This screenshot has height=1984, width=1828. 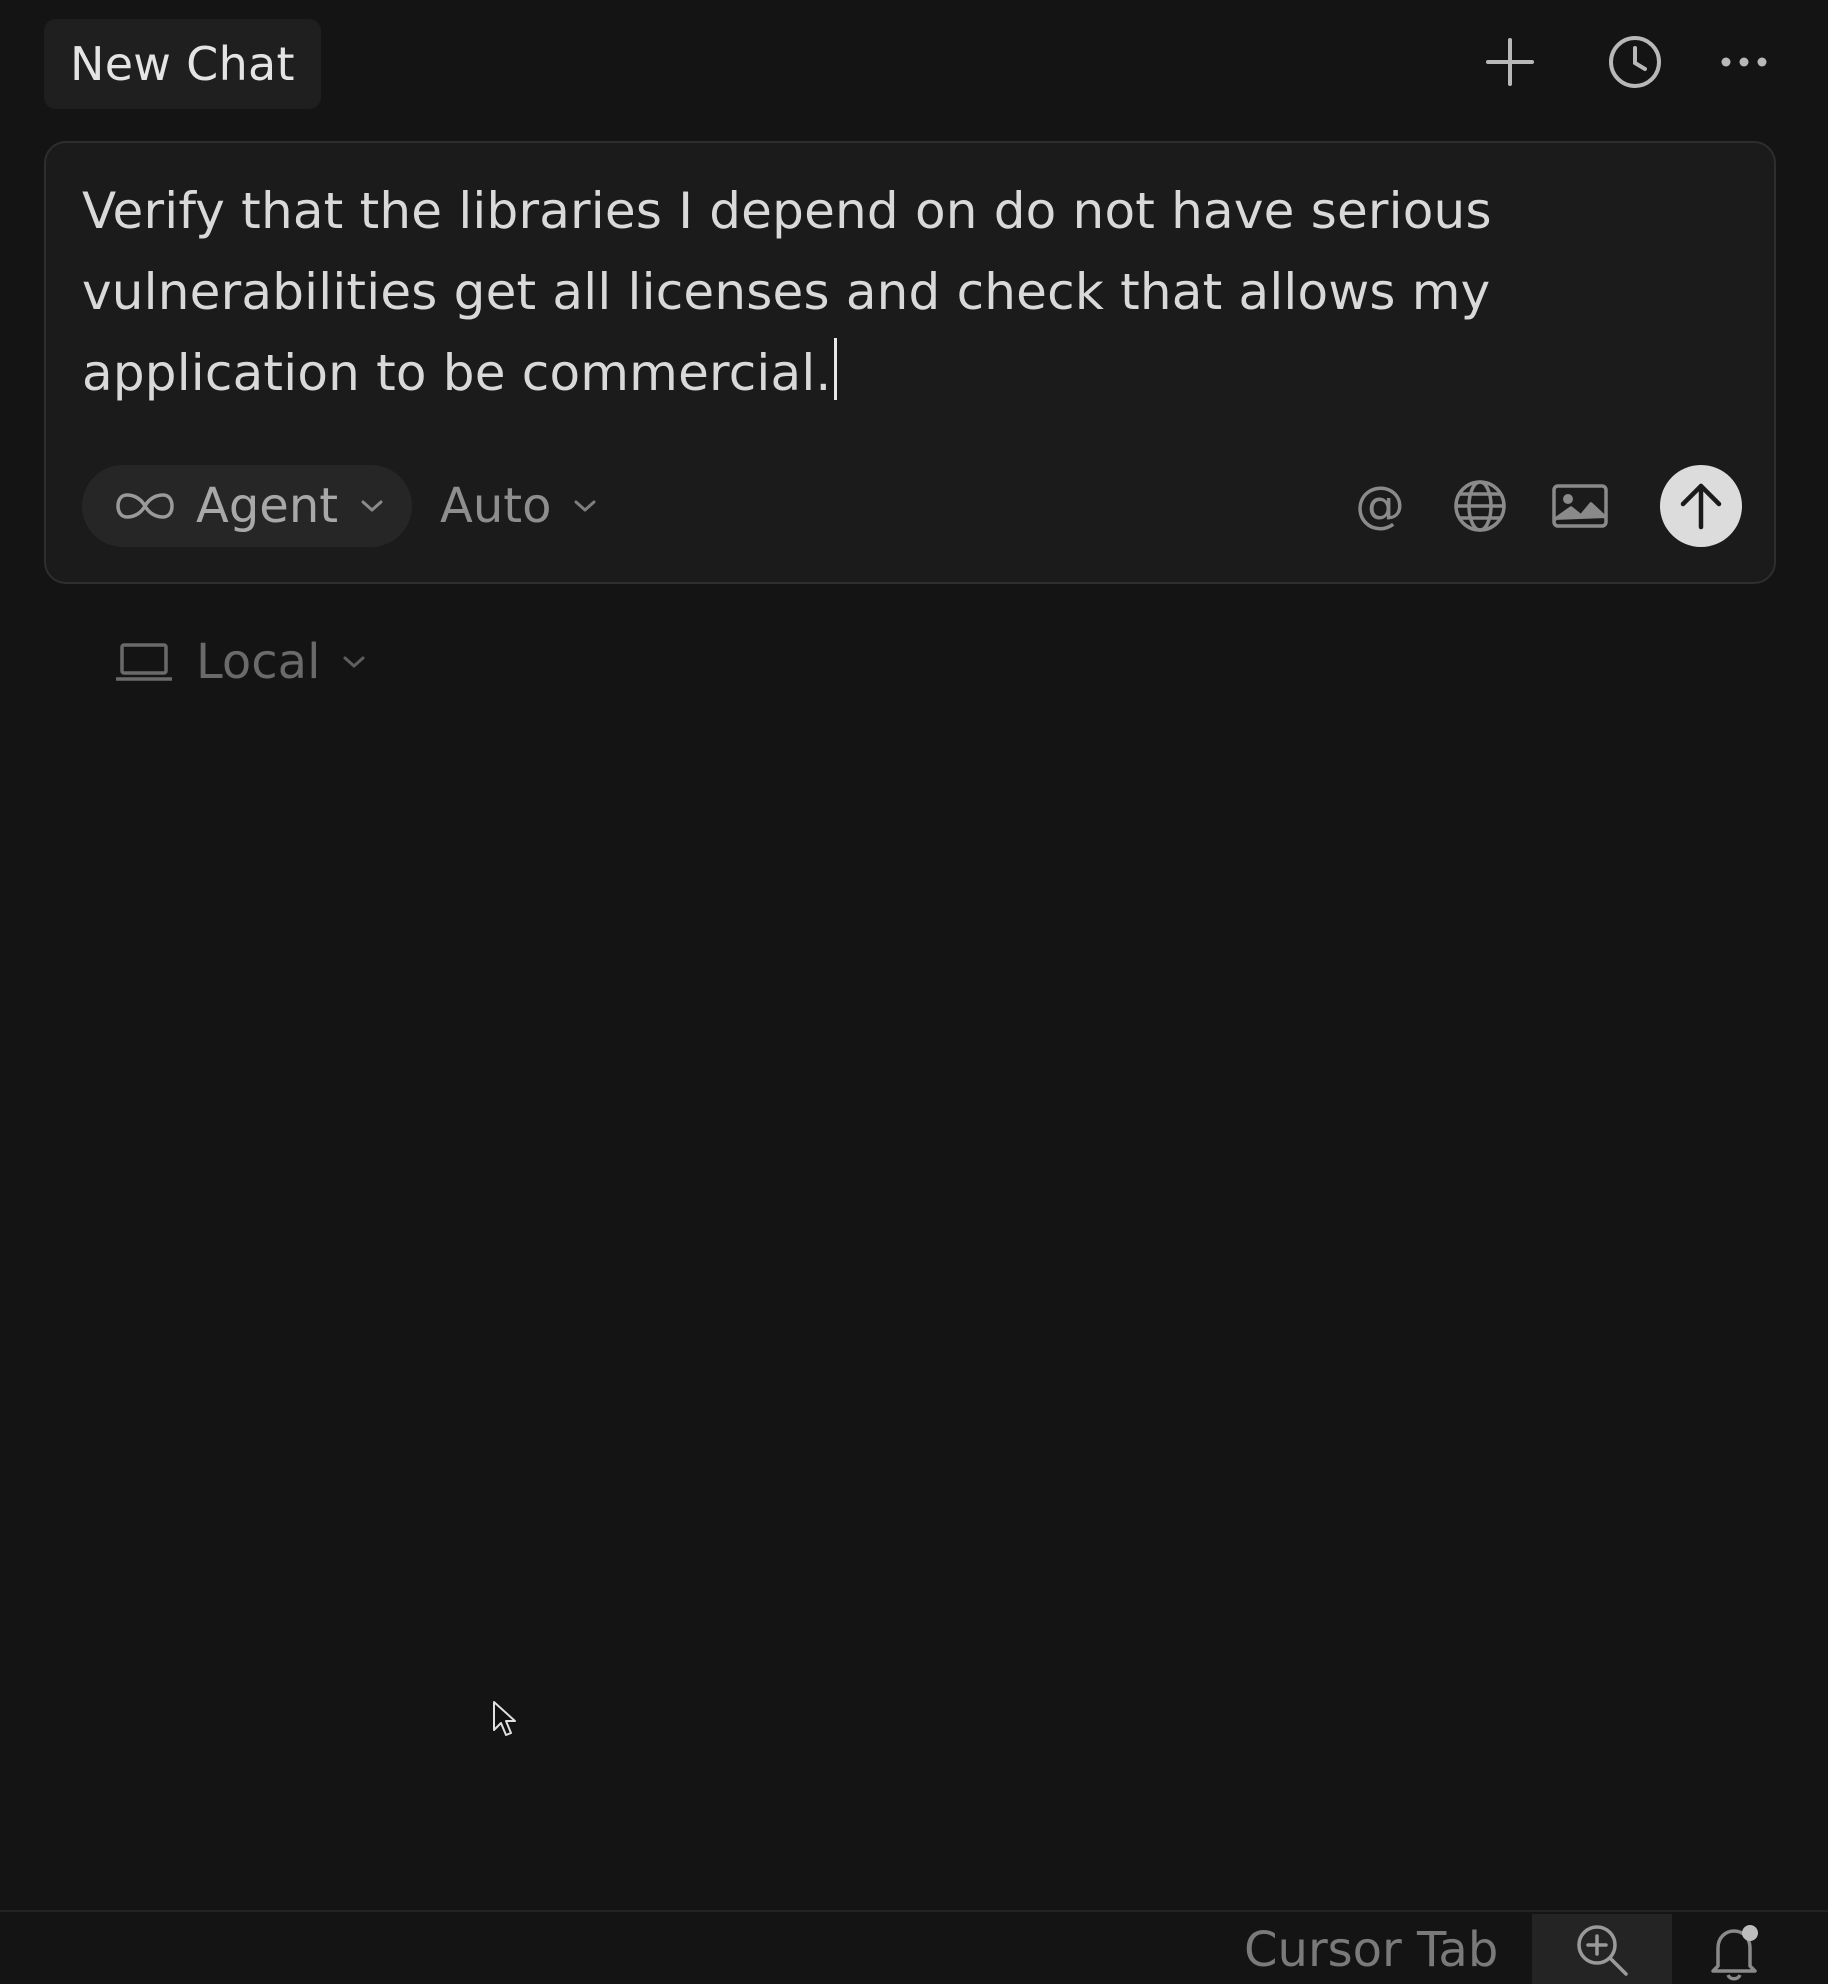 I want to click on status-bar: Cursor Tab, so click(x=914, y=1947).